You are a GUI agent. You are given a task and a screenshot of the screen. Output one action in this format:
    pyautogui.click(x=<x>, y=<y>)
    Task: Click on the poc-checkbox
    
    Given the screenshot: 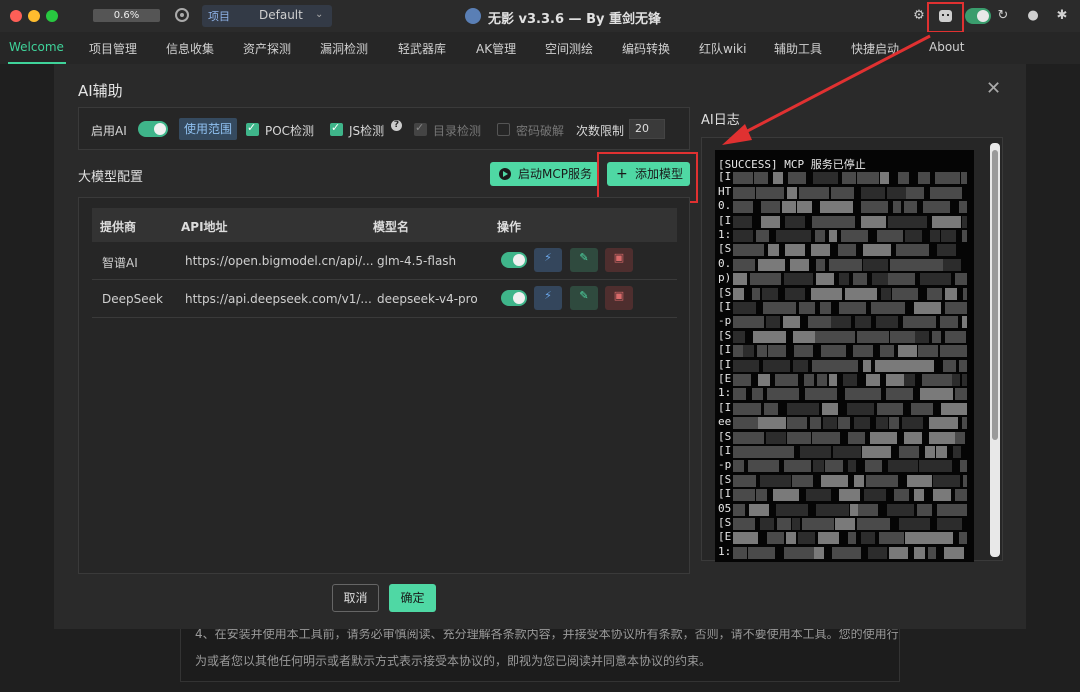 What is the action you would take?
    pyautogui.click(x=252, y=128)
    